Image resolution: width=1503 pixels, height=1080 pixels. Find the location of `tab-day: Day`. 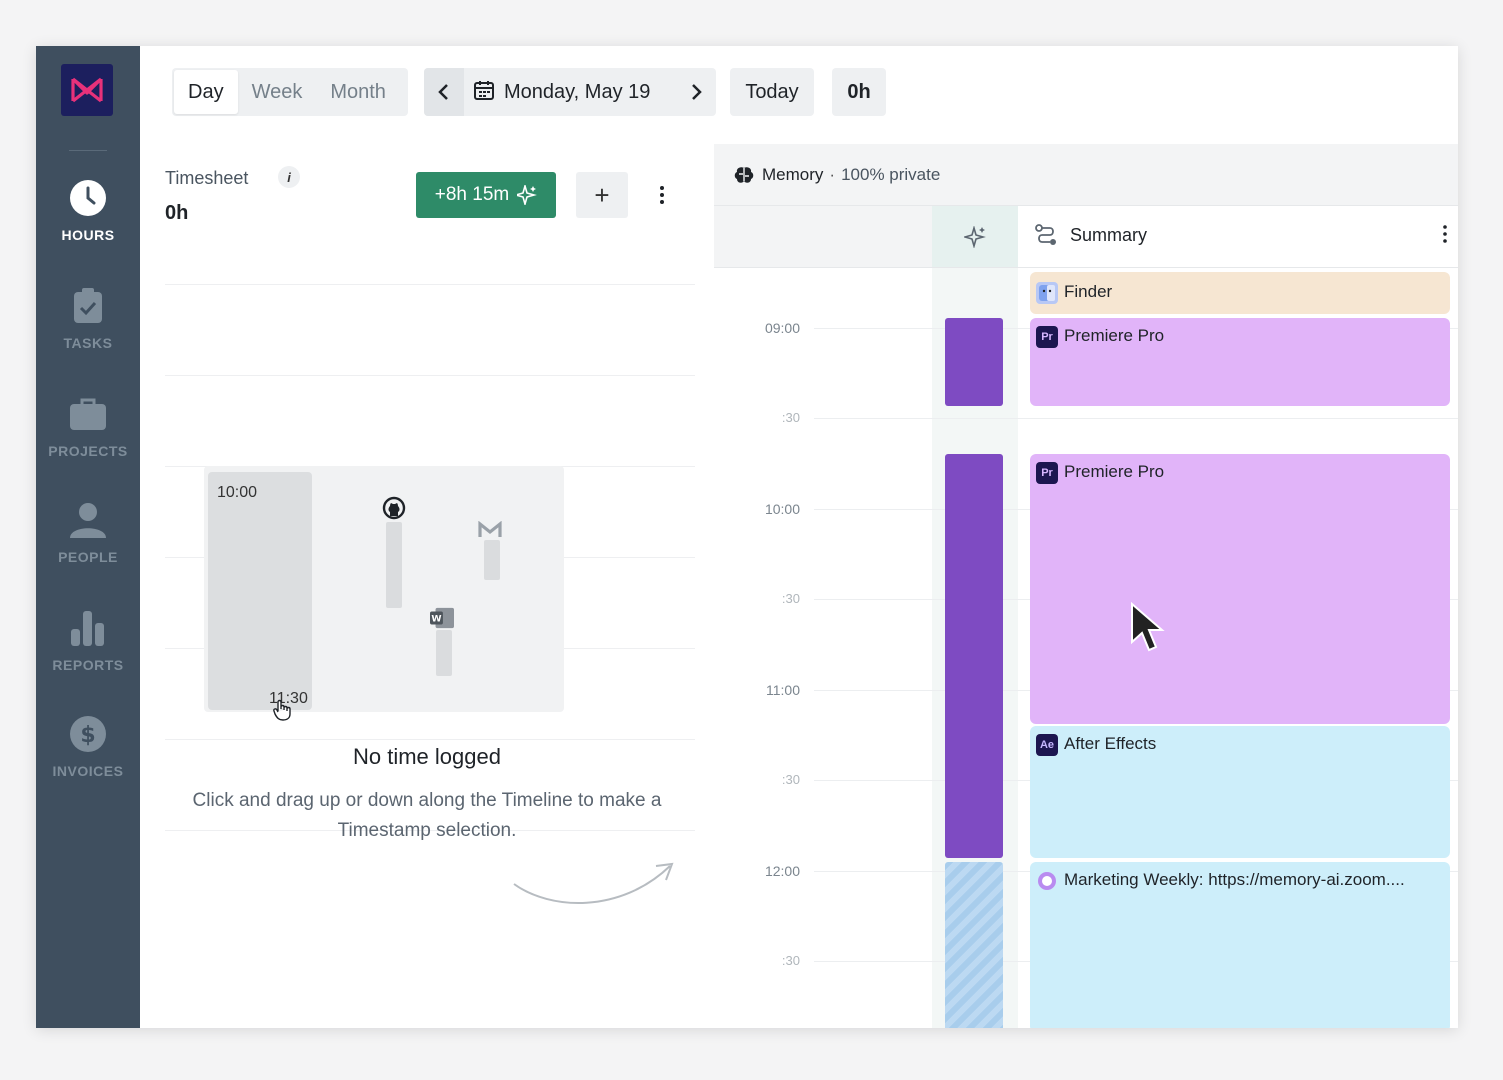

tab-day: Day is located at coordinates (206, 92).